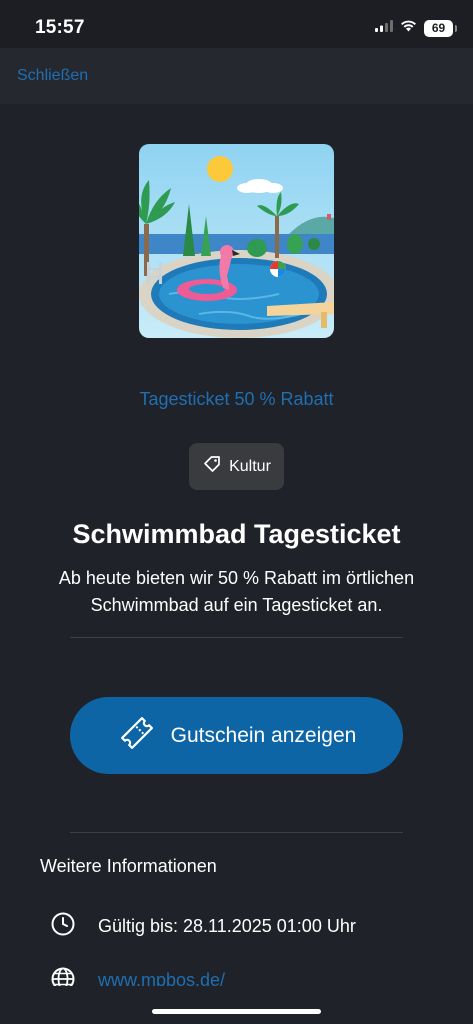 The width and height of the screenshot is (473, 1024). What do you see at coordinates (212, 466) in the screenshot?
I see `tag-icon` at bounding box center [212, 466].